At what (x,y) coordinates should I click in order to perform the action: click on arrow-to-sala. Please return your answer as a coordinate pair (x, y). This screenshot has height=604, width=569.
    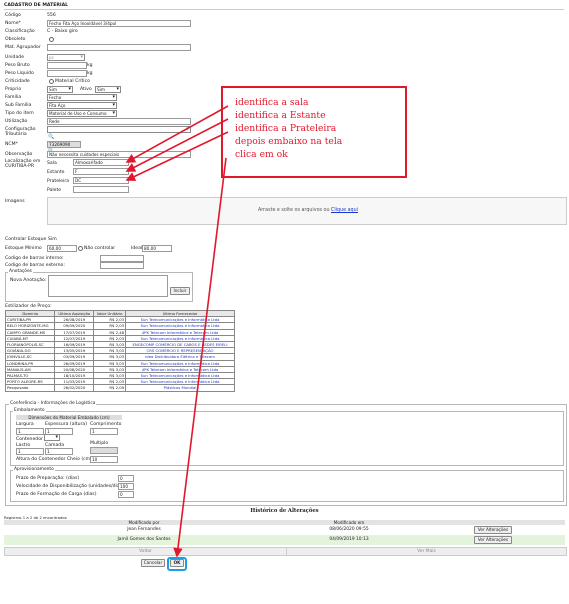
    Looking at the image, I should click on (177, 134).